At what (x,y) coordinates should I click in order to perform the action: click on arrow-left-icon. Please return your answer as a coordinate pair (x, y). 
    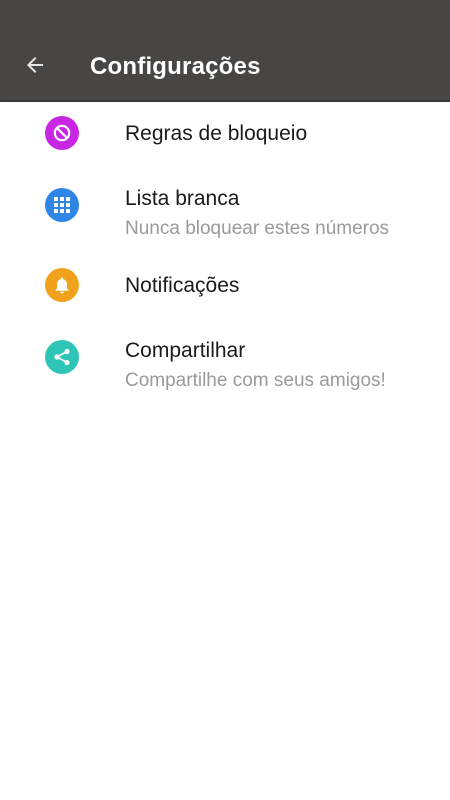
    Looking at the image, I should click on (35, 65).